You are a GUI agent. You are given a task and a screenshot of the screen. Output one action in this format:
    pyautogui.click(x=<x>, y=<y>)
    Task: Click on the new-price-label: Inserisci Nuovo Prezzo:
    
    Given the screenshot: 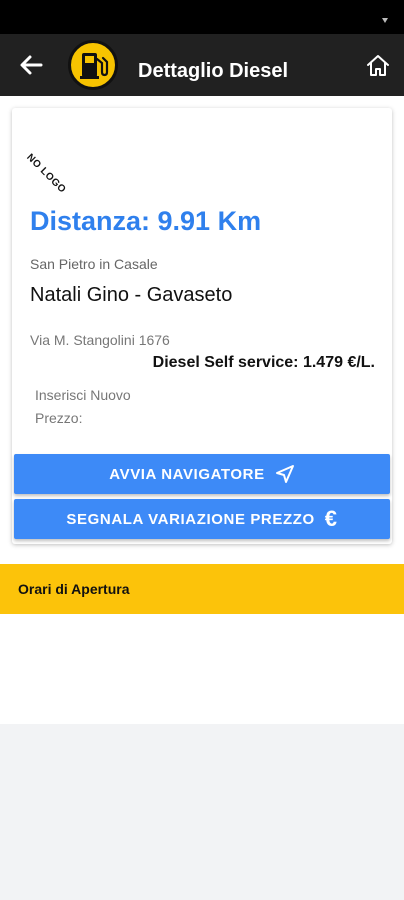 What is the action you would take?
    pyautogui.click(x=83, y=406)
    